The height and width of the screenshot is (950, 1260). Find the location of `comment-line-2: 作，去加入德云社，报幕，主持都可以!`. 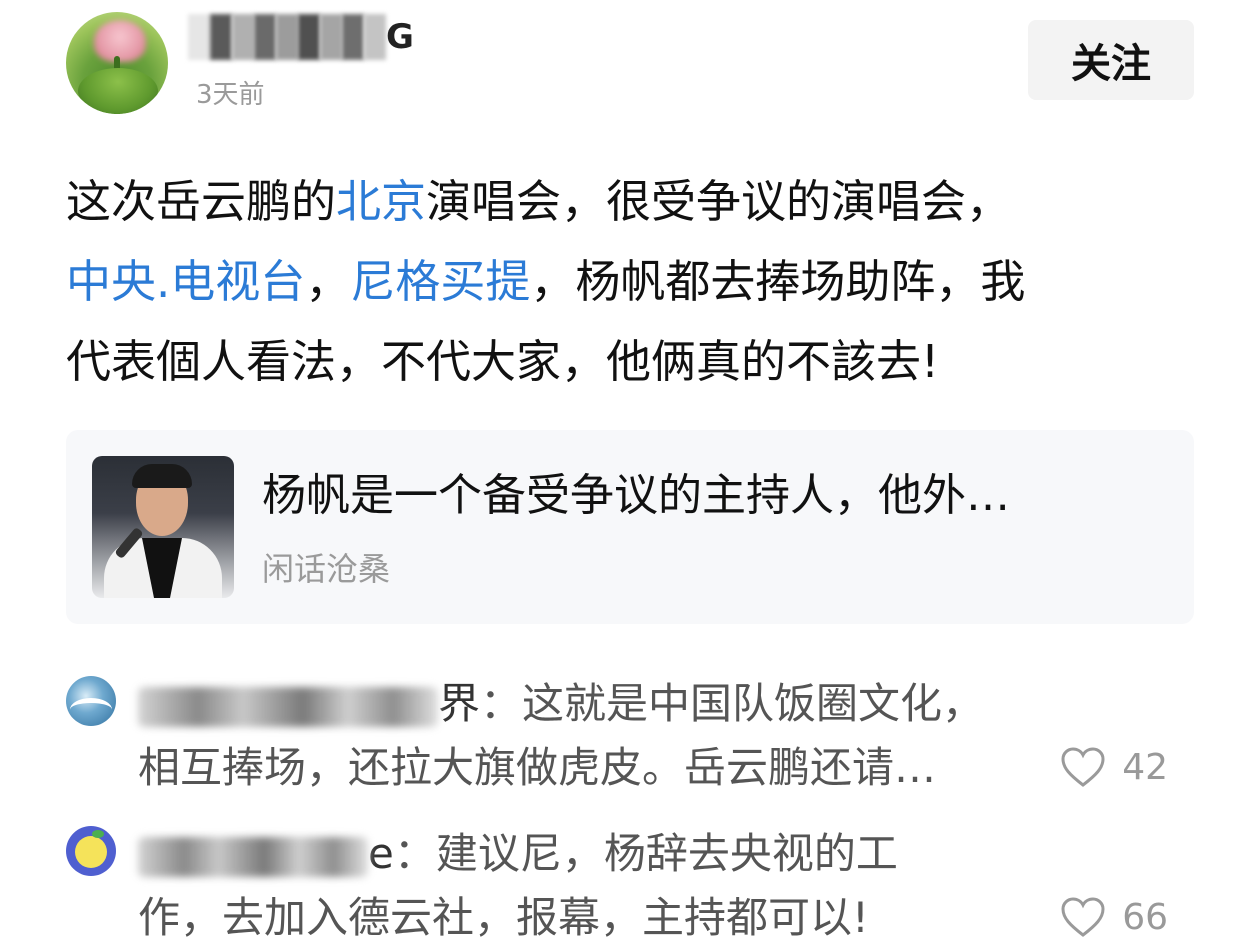

comment-line-2: 作，去加入德云社，报幕，主持都可以! is located at coordinates (588, 918).